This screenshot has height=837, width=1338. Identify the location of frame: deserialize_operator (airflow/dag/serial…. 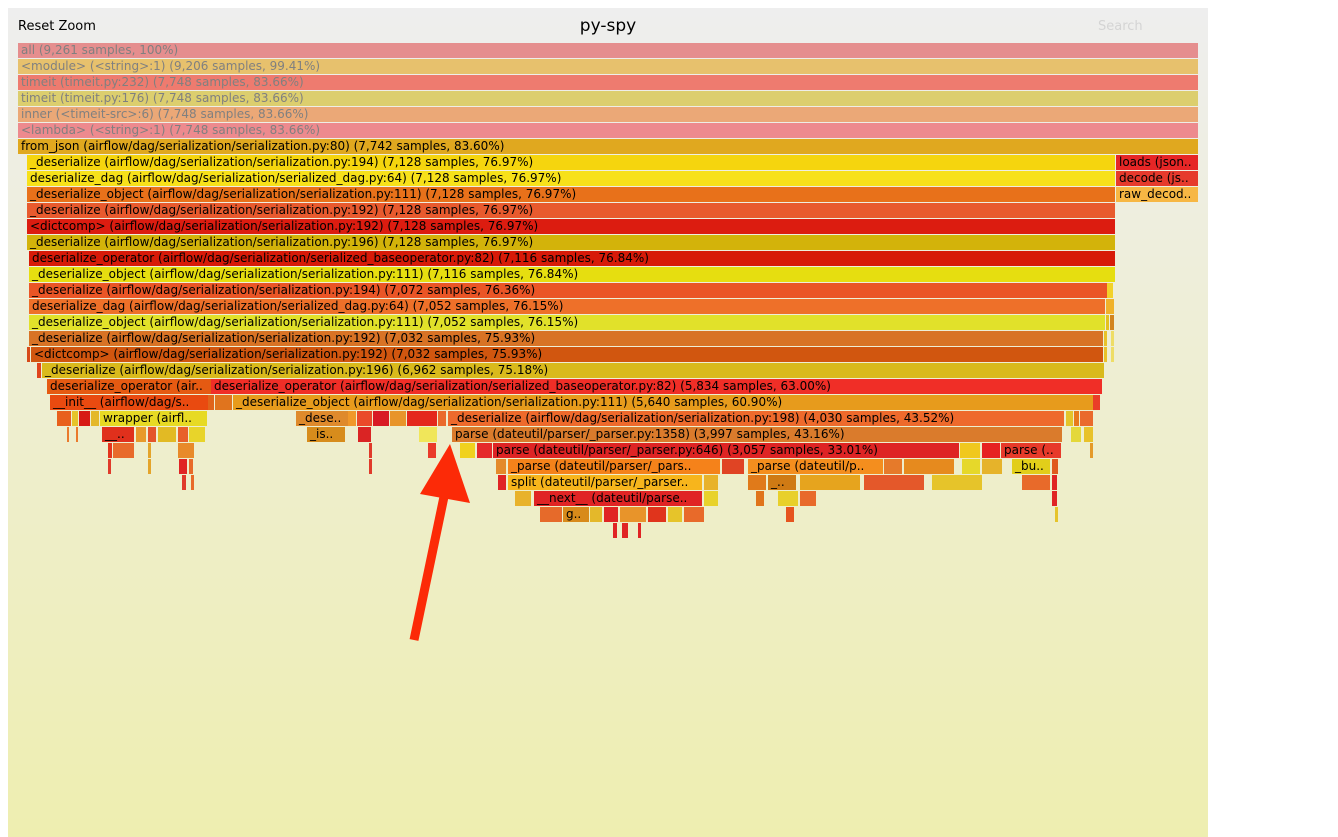
(572, 258).